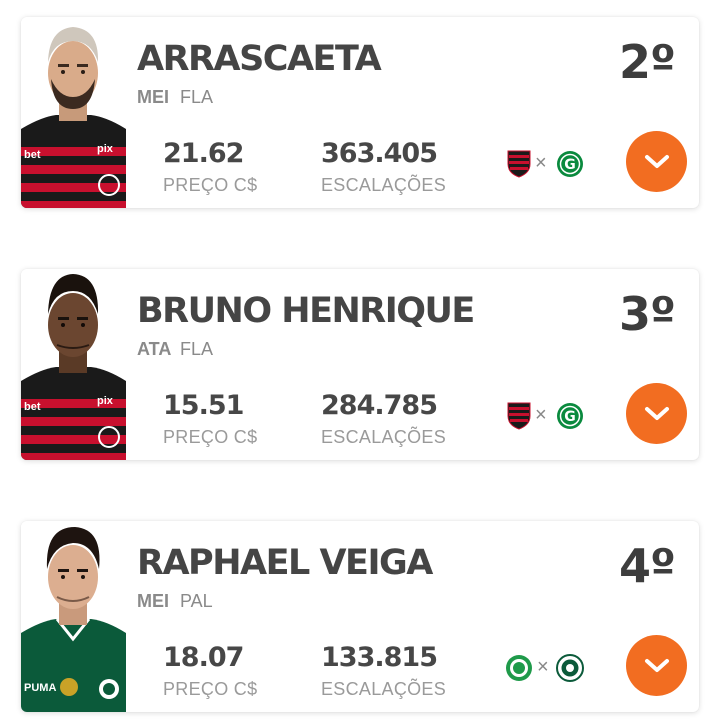  What do you see at coordinates (379, 405) in the screenshot?
I see `escalacoes-value: 284.785` at bounding box center [379, 405].